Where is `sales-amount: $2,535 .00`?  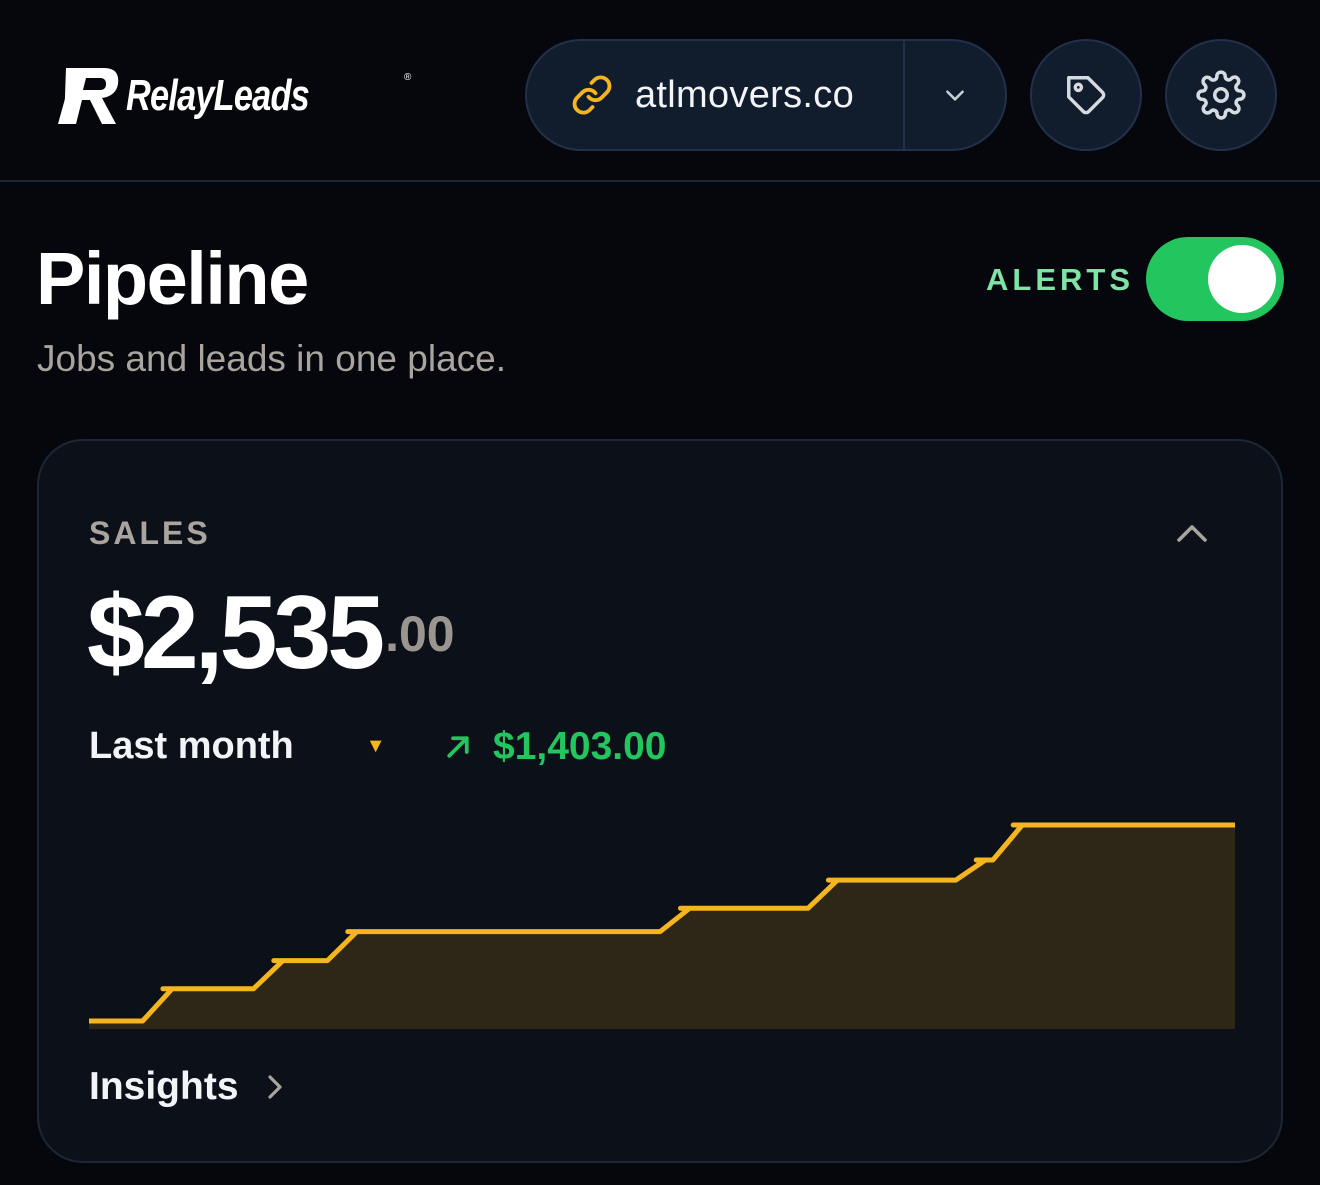
sales-amount: $2,535 .00 is located at coordinates (271, 633).